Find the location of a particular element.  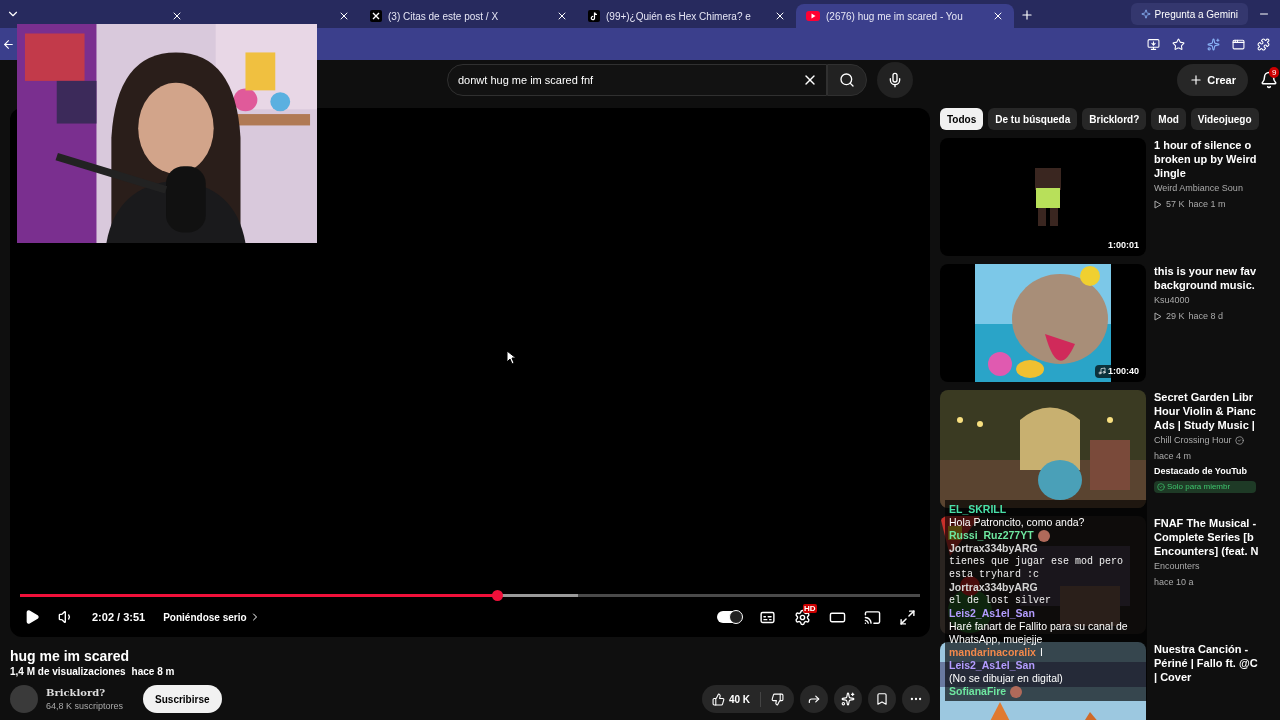

subscriber-count: 64,8 K suscriptores is located at coordinates (85, 706).